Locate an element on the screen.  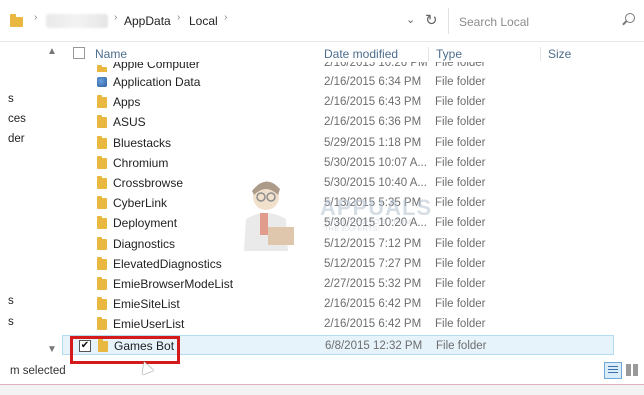
file-name: EmieSiteList is located at coordinates (146, 304).